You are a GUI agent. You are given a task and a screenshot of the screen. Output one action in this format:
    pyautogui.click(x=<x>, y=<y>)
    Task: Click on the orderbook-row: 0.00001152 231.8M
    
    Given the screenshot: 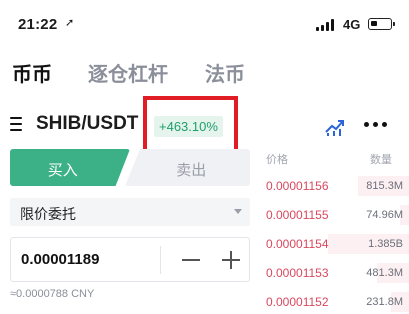 What is the action you would take?
    pyautogui.click(x=335, y=302)
    